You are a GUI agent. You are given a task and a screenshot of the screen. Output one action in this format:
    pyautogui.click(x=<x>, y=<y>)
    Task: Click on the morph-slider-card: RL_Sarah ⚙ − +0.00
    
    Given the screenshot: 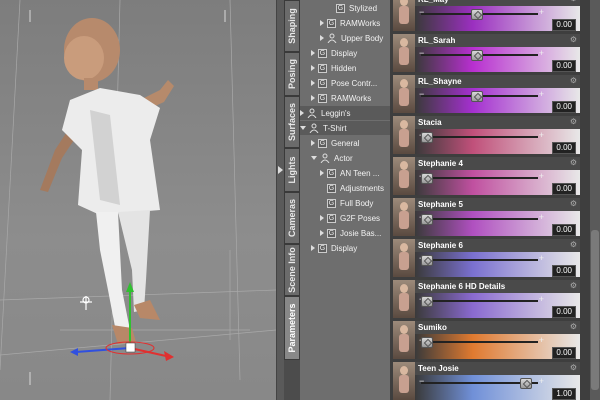 What is the action you would take?
    pyautogui.click(x=486, y=53)
    